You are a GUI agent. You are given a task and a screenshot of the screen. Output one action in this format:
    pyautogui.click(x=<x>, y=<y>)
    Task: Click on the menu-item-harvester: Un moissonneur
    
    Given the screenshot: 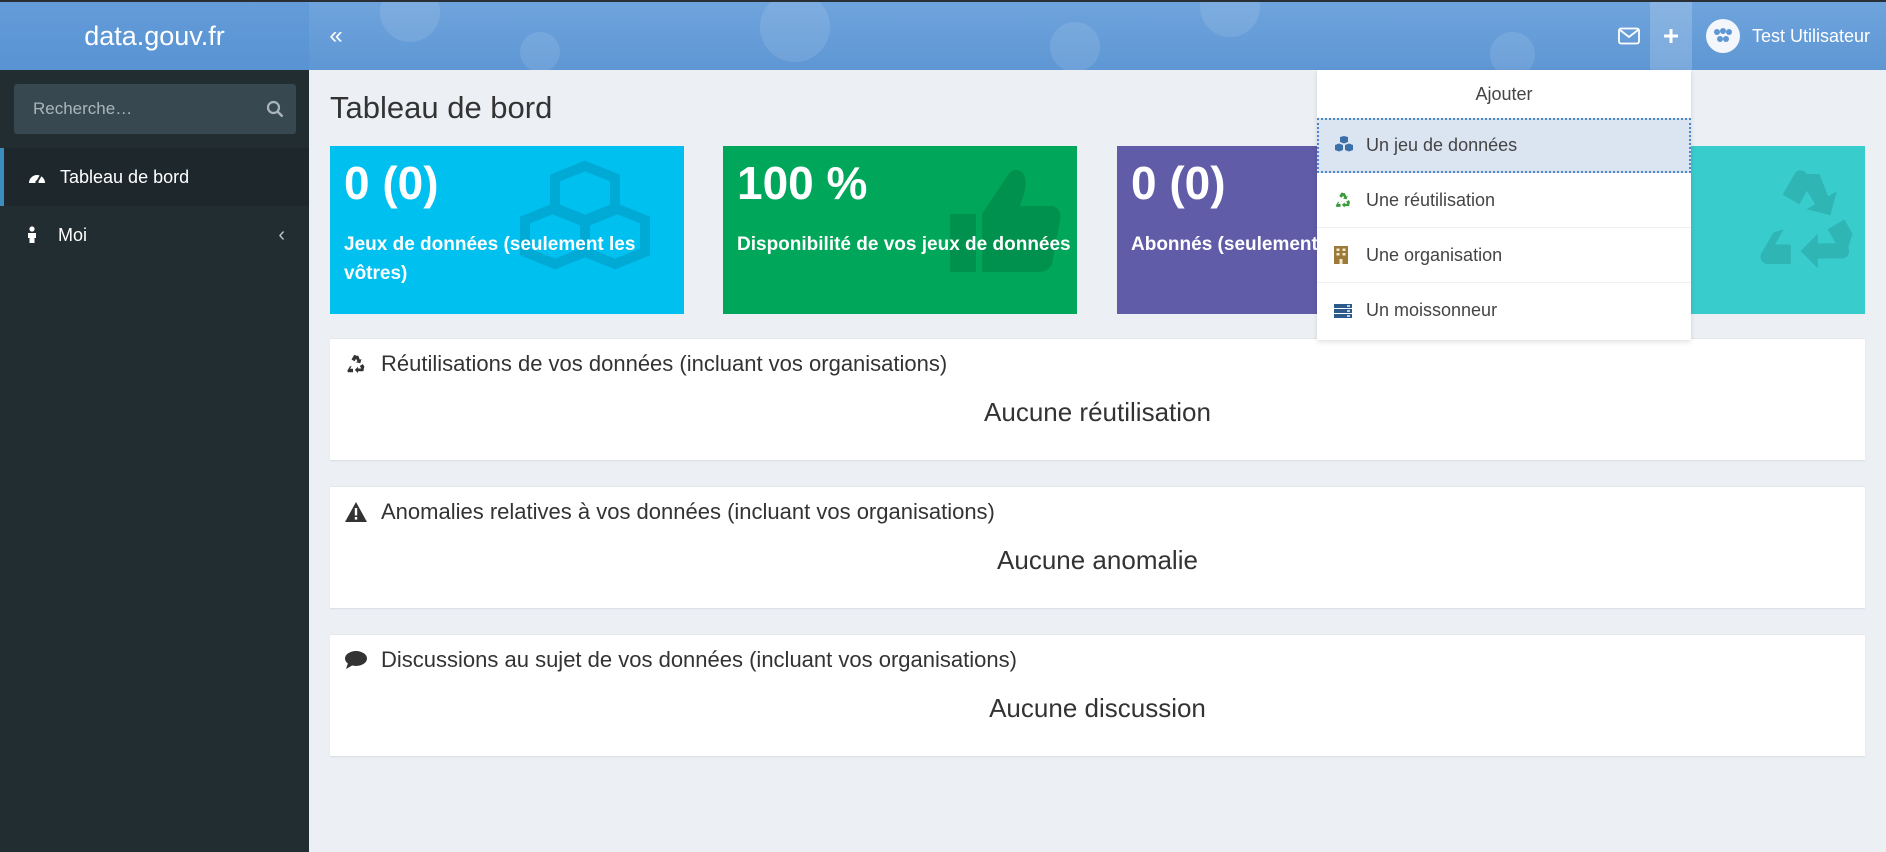 What is the action you would take?
    pyautogui.click(x=1504, y=310)
    